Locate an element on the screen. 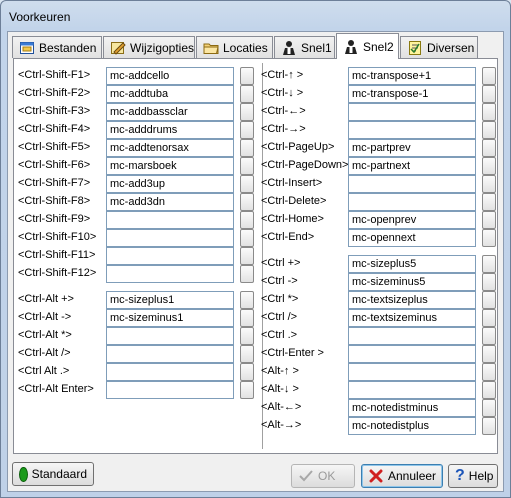 The width and height of the screenshot is (511, 498). tab-bestanden: Bestanden is located at coordinates (57, 47).